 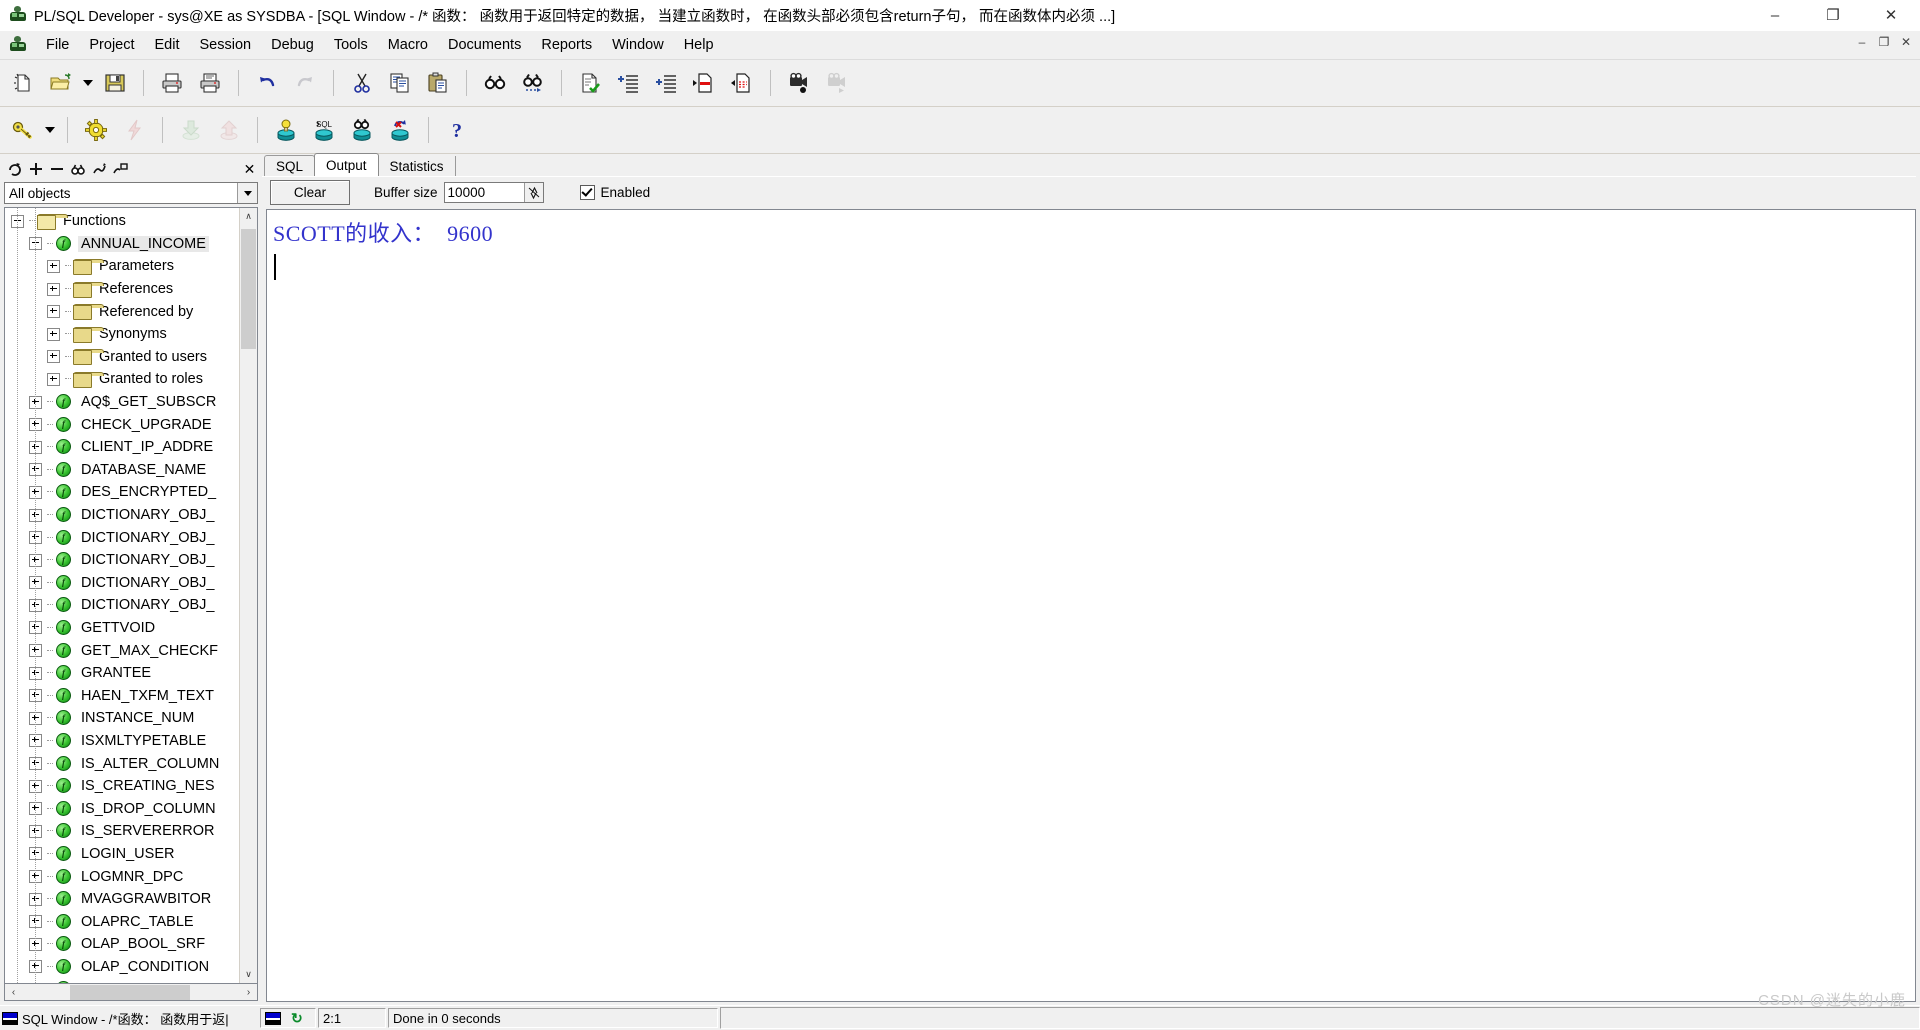 I want to click on expand-all-icon, so click(x=35, y=169).